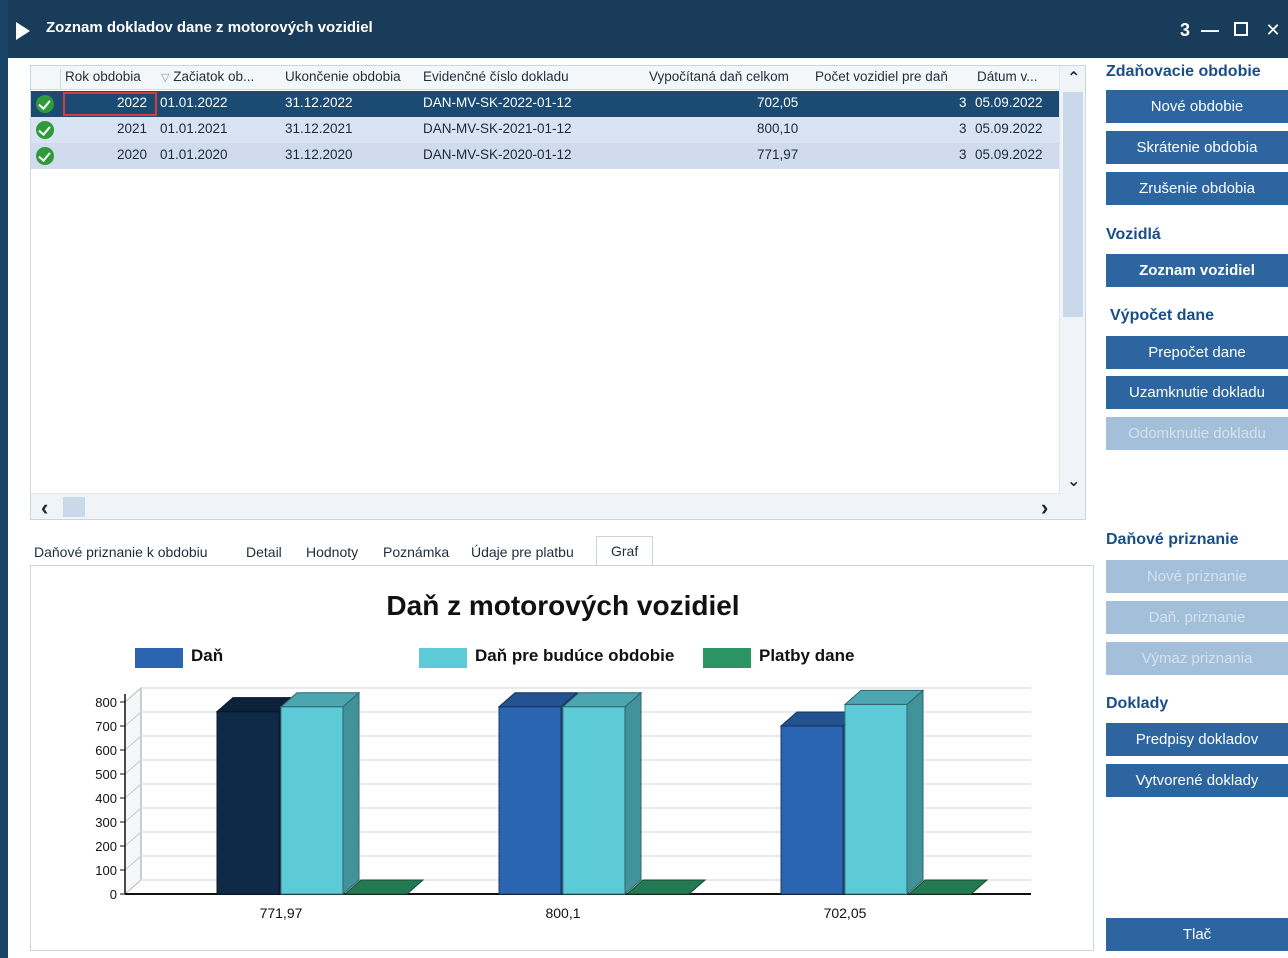 The height and width of the screenshot is (958, 1288). I want to click on tlac-button: Tlač, so click(1197, 934).